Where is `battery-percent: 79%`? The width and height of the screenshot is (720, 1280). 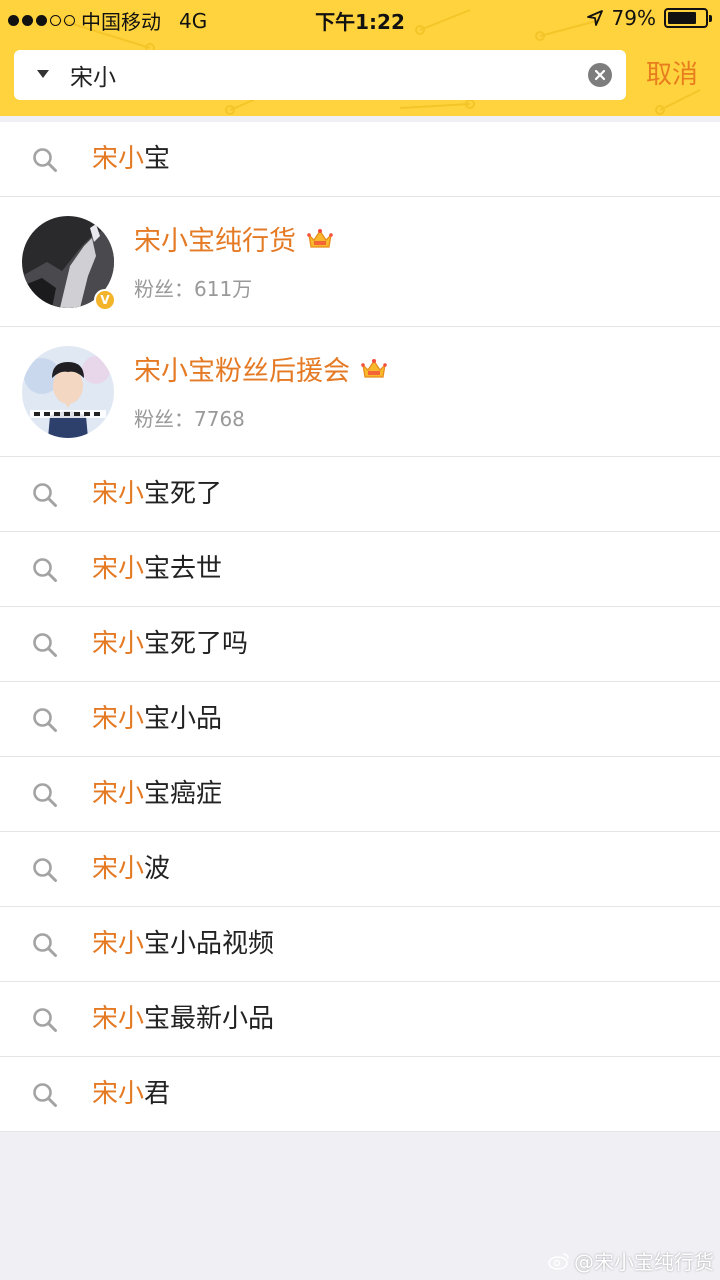
battery-percent: 79% is located at coordinates (633, 18).